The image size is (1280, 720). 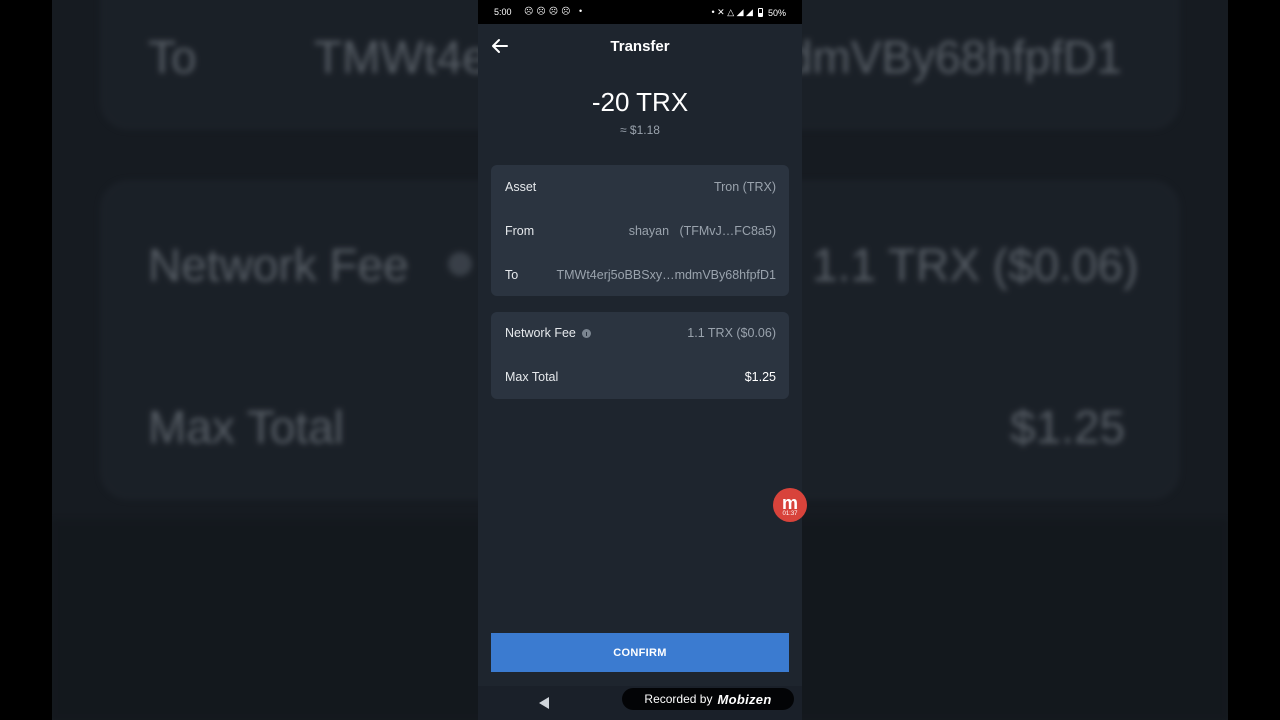 What do you see at coordinates (640, 652) in the screenshot?
I see `confirm-button: CONFIRM` at bounding box center [640, 652].